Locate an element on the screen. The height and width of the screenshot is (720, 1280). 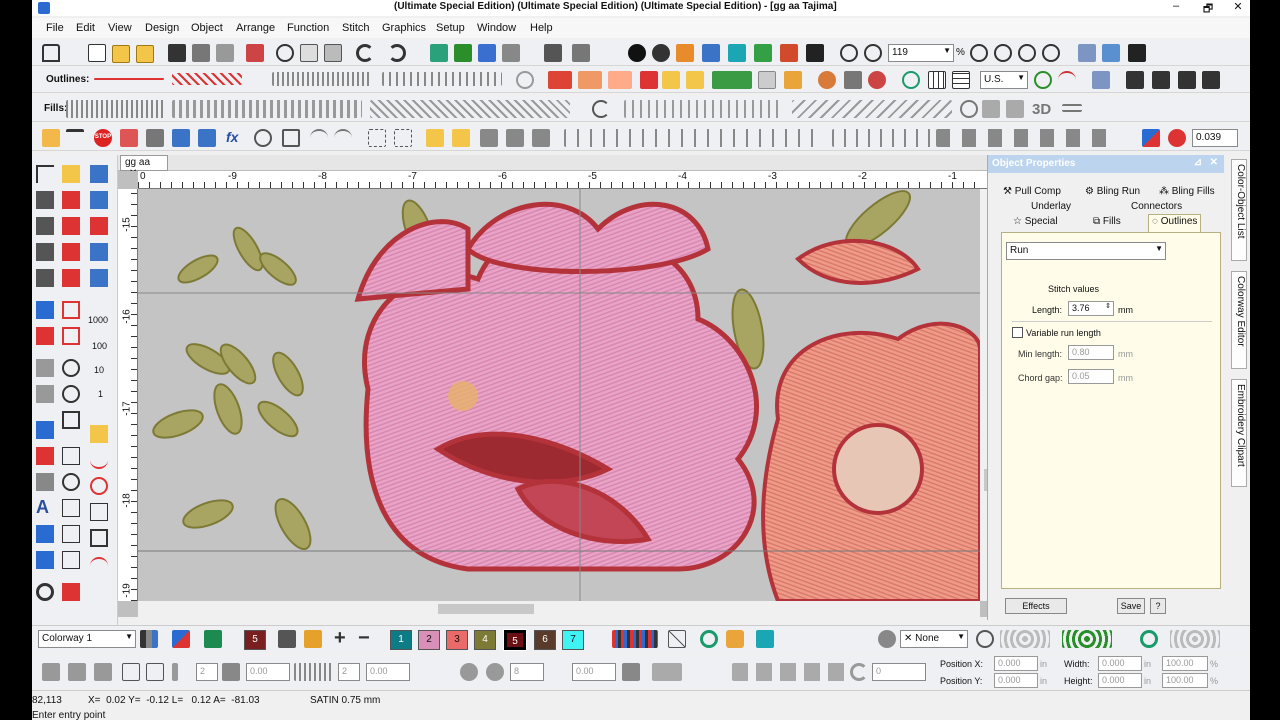
appliqué-icon is located at coordinates (732, 80).